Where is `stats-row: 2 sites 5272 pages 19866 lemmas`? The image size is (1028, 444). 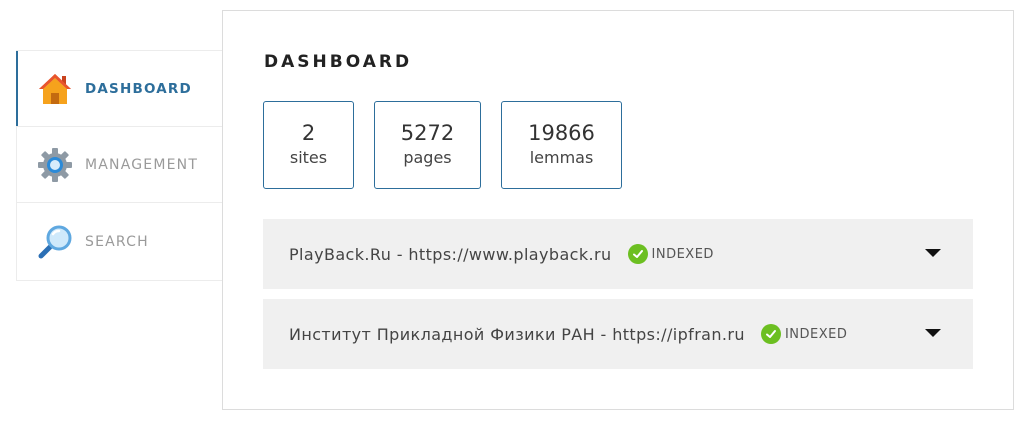 stats-row: 2 sites 5272 pages 19866 lemmas is located at coordinates (442, 145).